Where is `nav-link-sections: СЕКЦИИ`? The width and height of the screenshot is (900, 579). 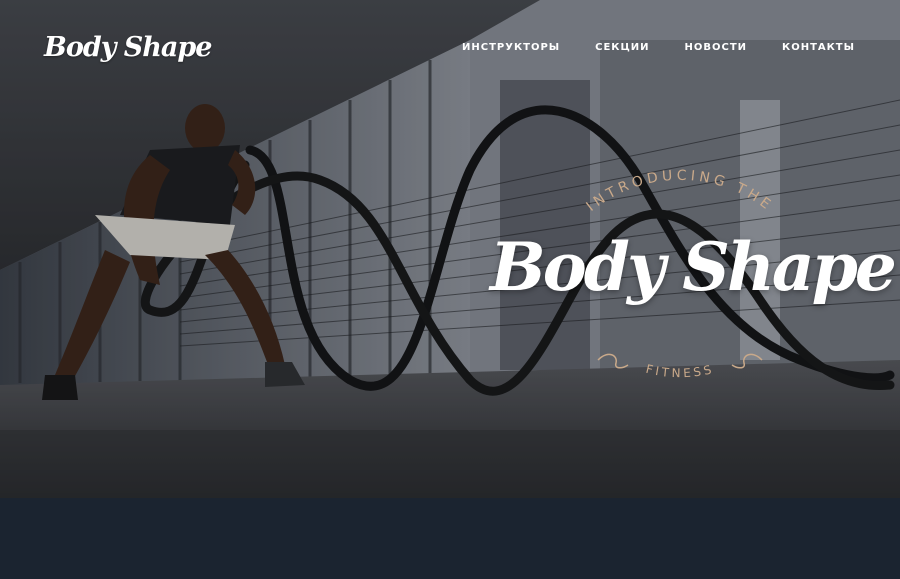
nav-link-sections: СЕКЦИИ is located at coordinates (622, 48).